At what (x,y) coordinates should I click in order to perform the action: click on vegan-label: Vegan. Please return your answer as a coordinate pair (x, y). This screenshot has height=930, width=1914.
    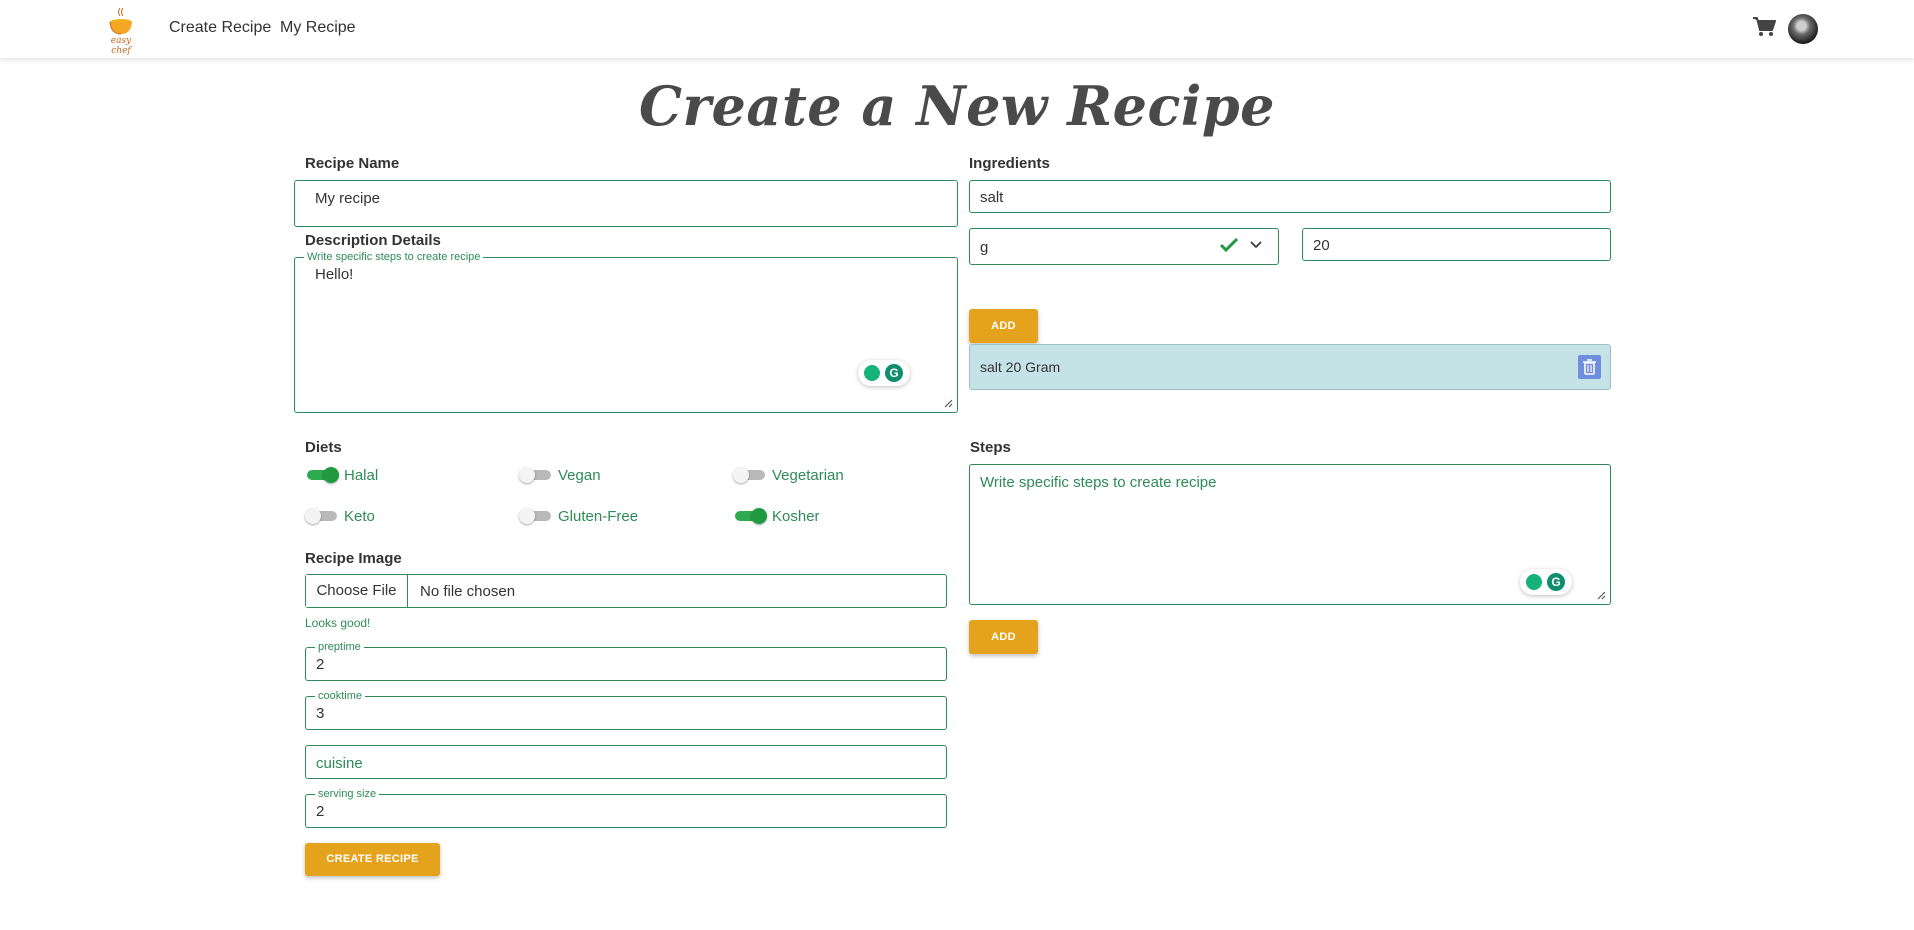
    Looking at the image, I should click on (579, 475).